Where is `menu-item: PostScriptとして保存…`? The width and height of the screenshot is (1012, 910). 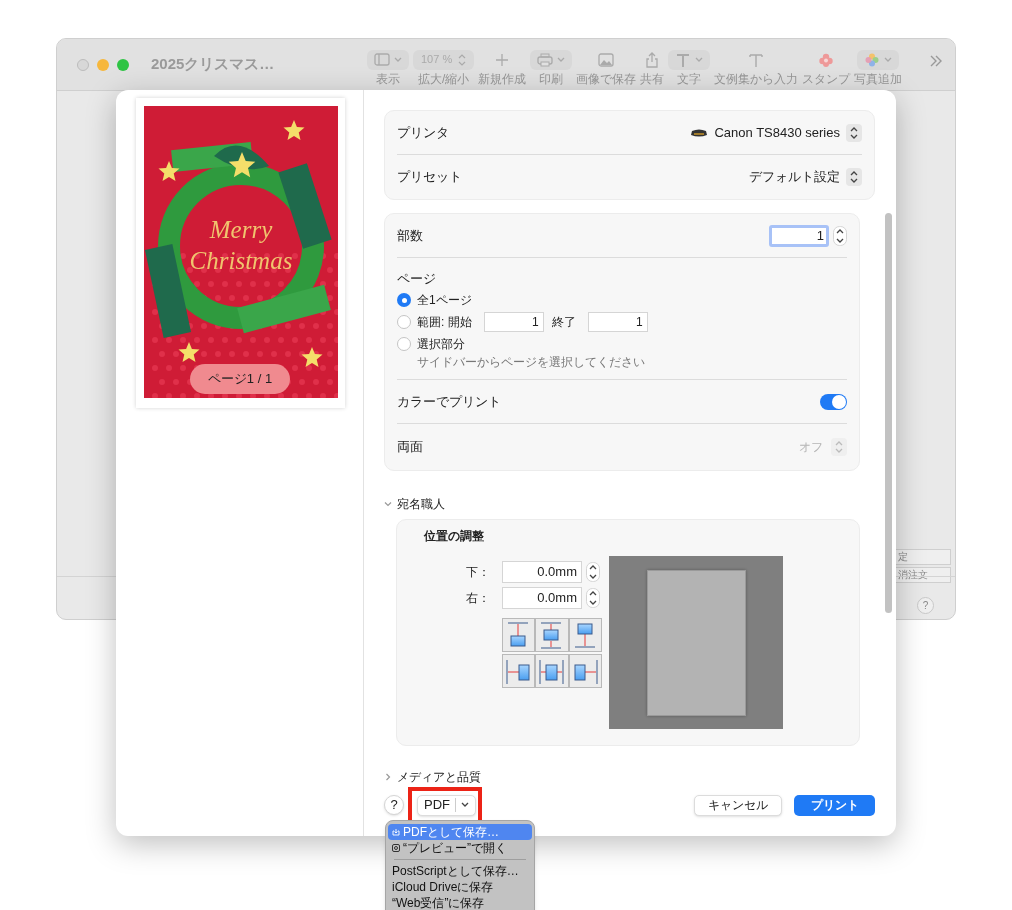 menu-item: PostScriptとして保存… is located at coordinates (460, 871).